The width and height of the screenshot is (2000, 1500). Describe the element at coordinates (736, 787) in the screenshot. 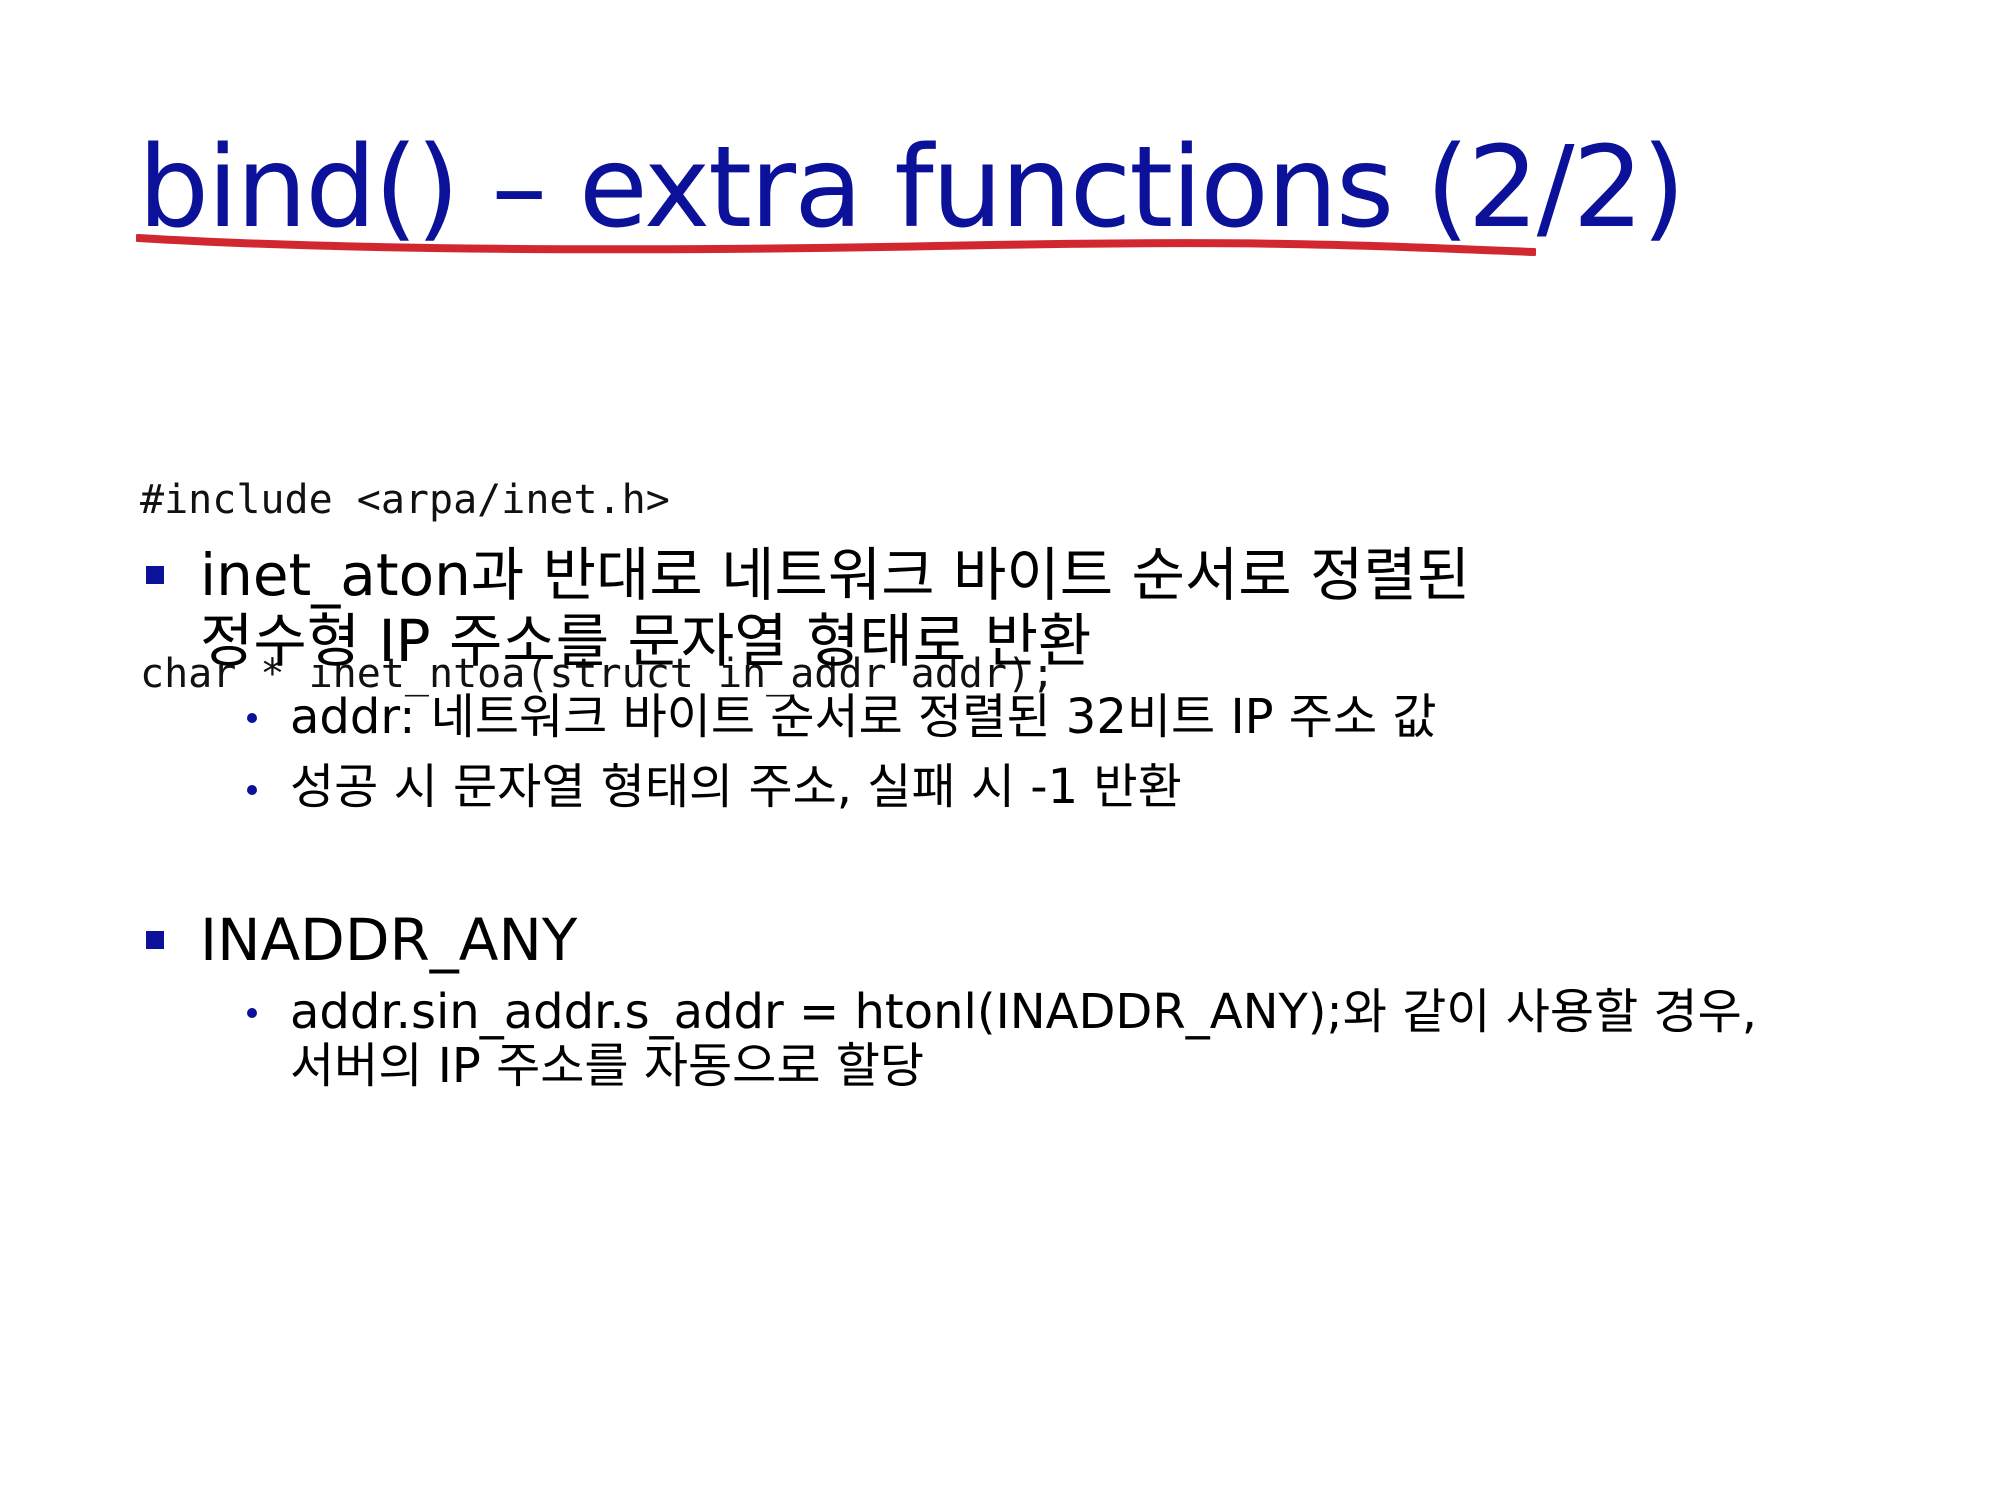

I see `sub-bullet-return: 성공 시 문자열 형태의 주소, 실패 시 -1 반환` at that location.